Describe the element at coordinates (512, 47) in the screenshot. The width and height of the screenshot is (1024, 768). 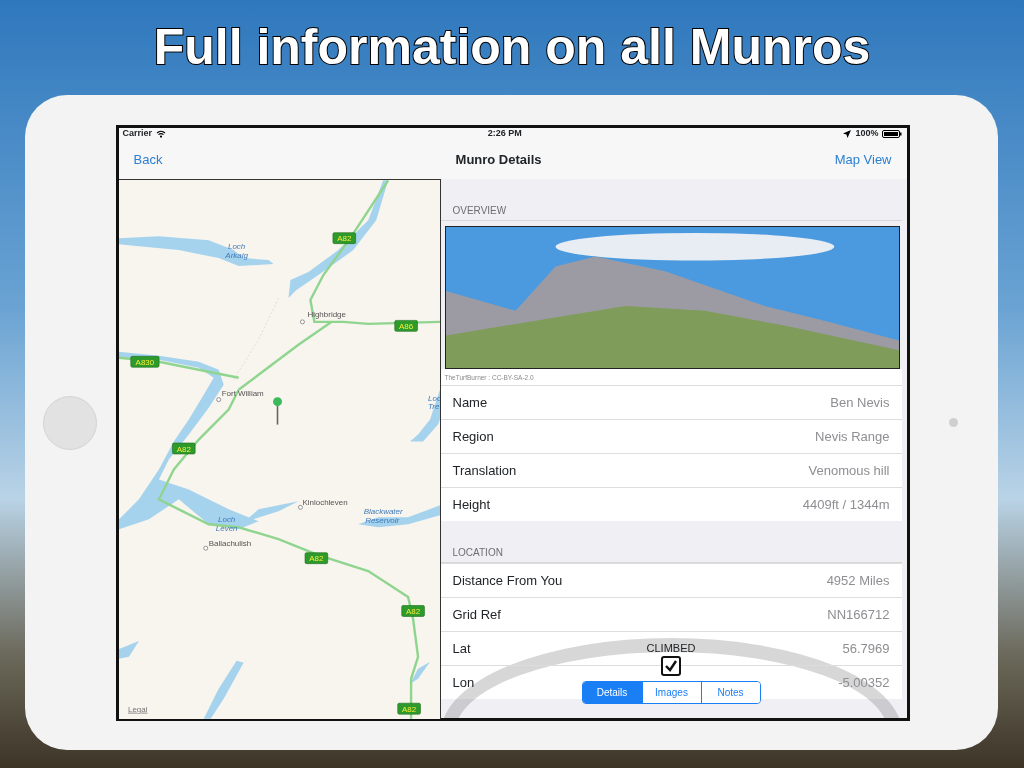
I see `headline: Full information on all Munros` at that location.